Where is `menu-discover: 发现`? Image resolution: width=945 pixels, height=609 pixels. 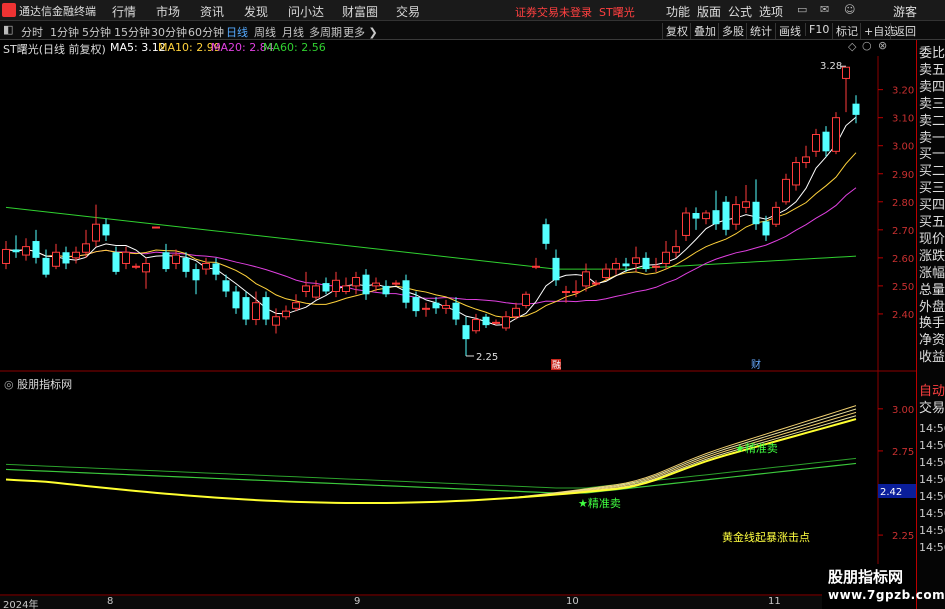
menu-discover: 发现 is located at coordinates (256, 11).